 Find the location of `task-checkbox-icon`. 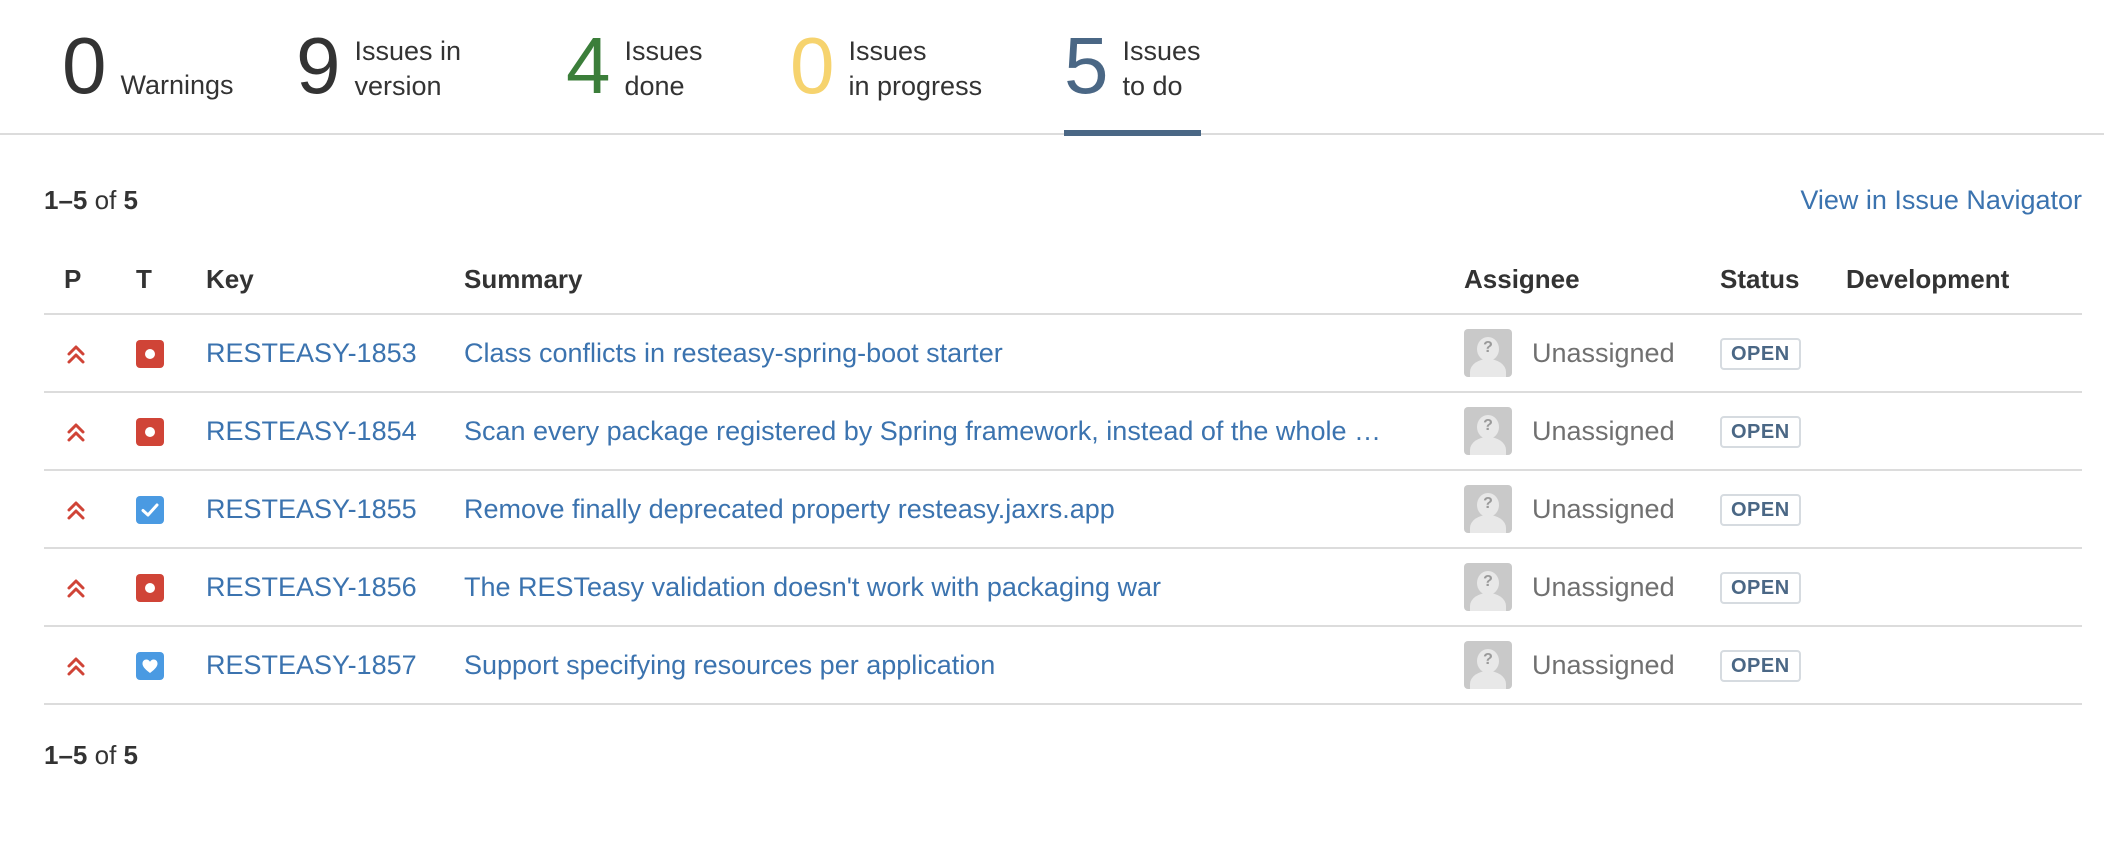

task-checkbox-icon is located at coordinates (150, 510).